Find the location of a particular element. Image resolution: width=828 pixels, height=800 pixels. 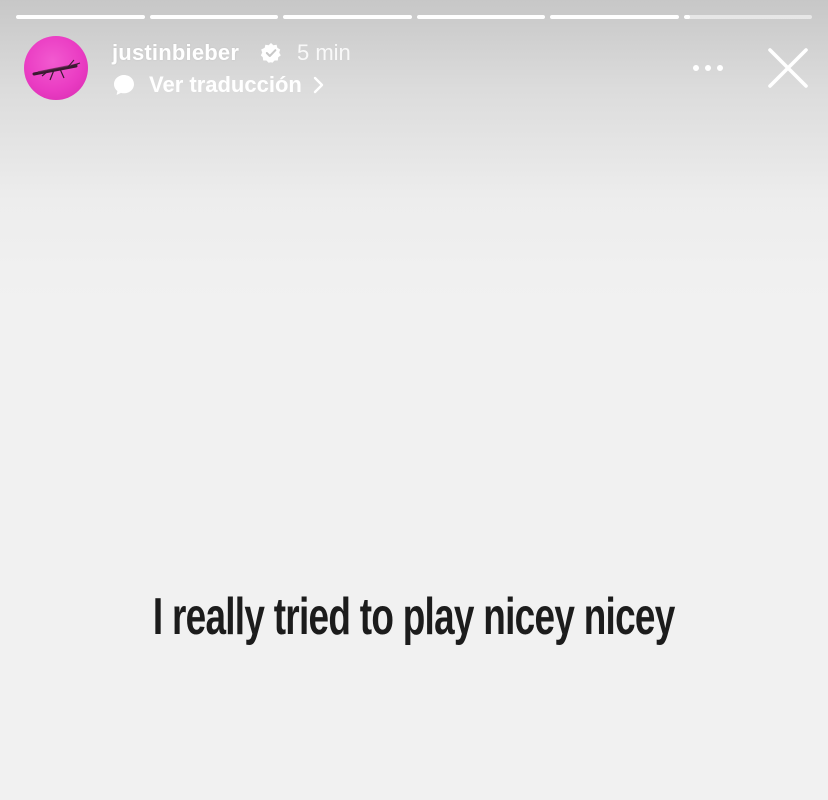

avatar-insect-image is located at coordinates (56, 70).